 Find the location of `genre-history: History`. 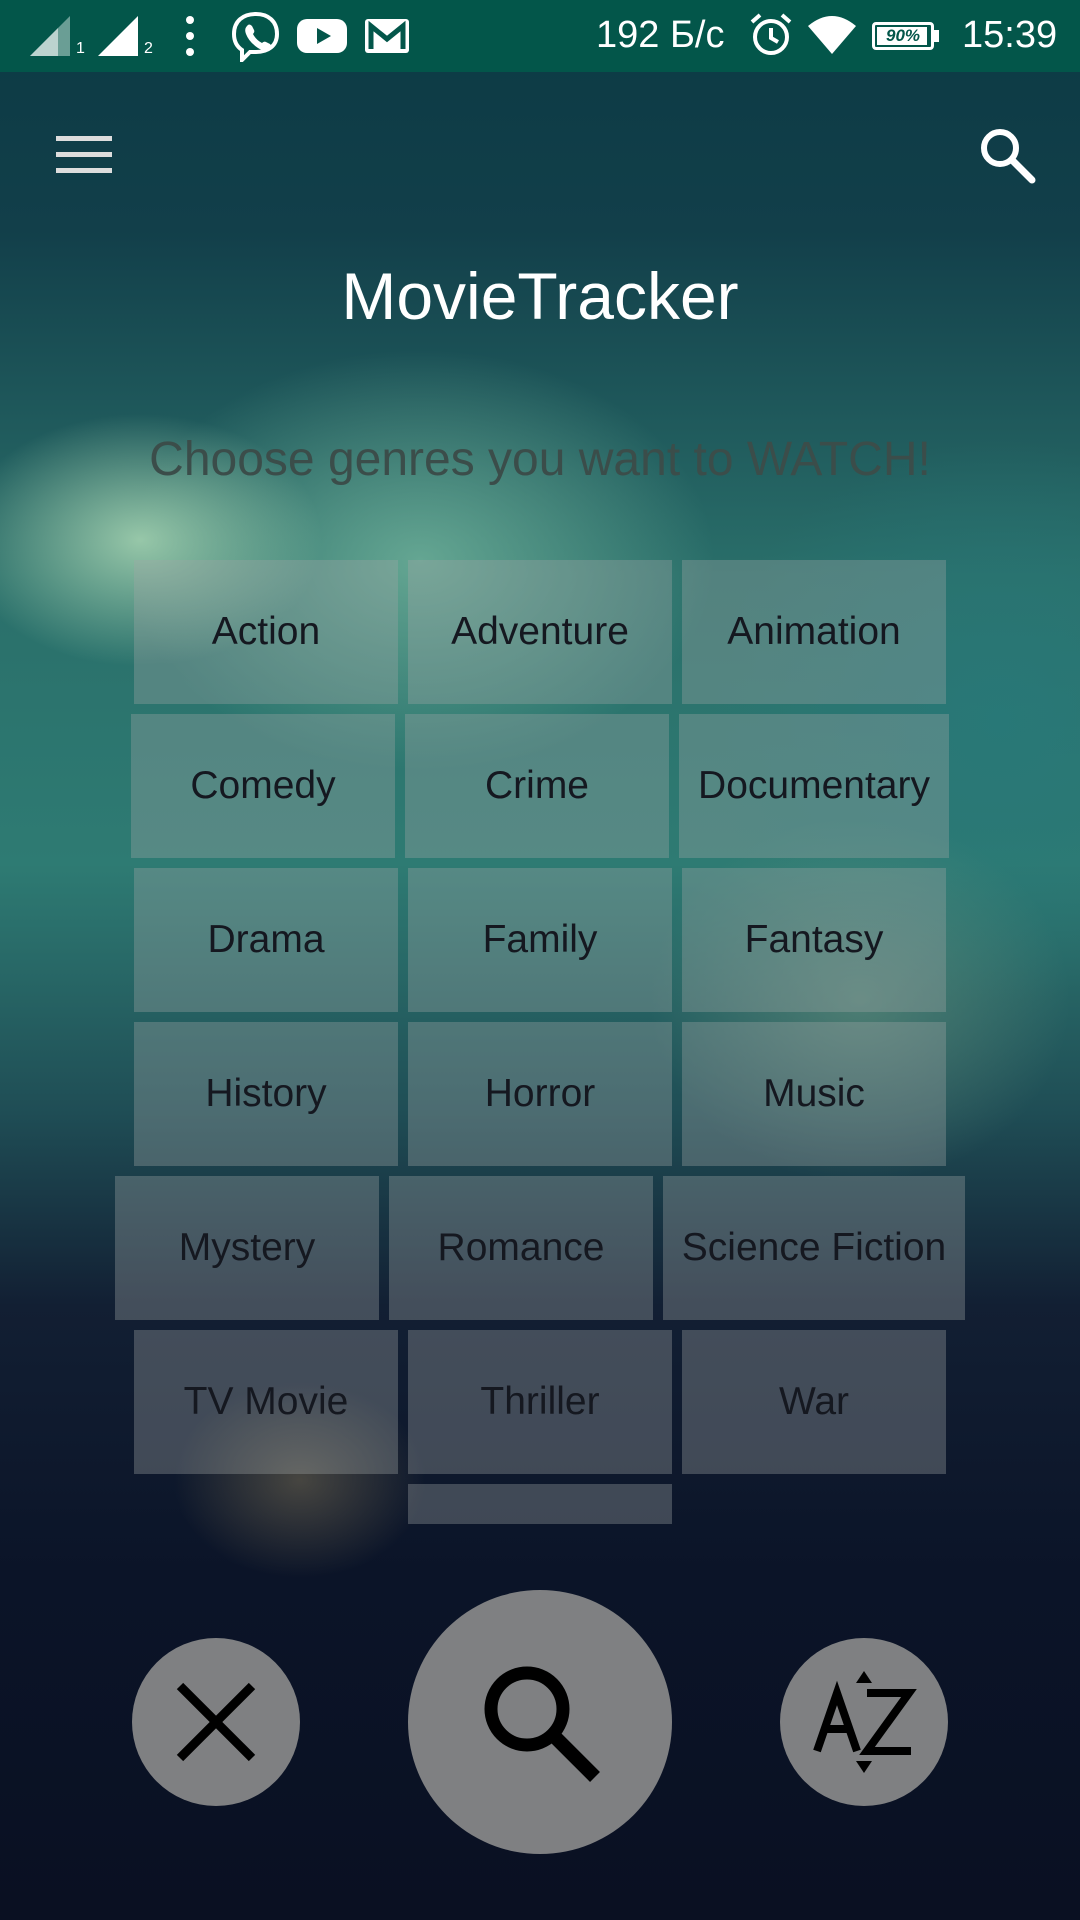

genre-history: History is located at coordinates (266, 1094).